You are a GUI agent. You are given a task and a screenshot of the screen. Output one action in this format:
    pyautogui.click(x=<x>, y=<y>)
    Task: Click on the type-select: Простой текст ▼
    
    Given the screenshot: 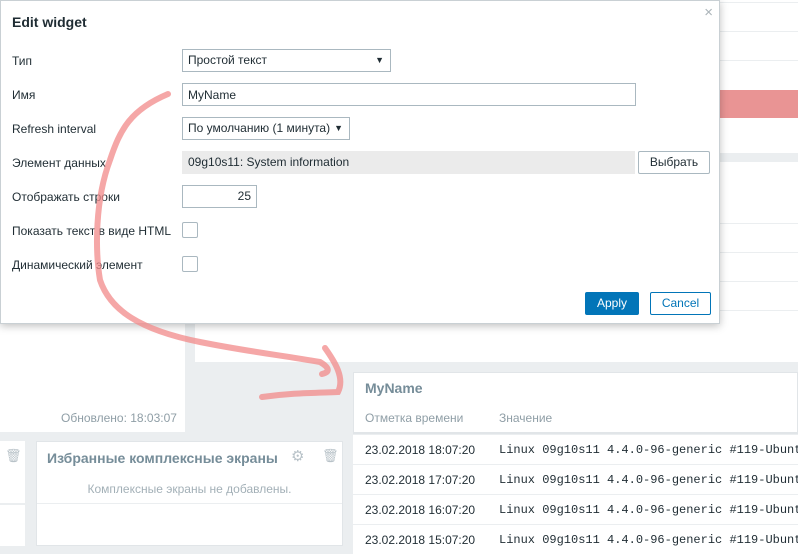 What is the action you would take?
    pyautogui.click(x=286, y=60)
    